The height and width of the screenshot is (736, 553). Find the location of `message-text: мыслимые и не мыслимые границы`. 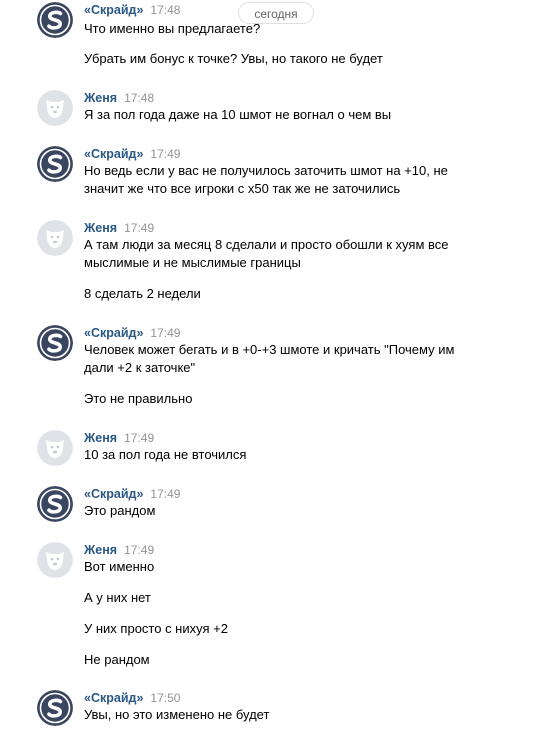

message-text: мыслимые и не мыслимые границы is located at coordinates (192, 262).